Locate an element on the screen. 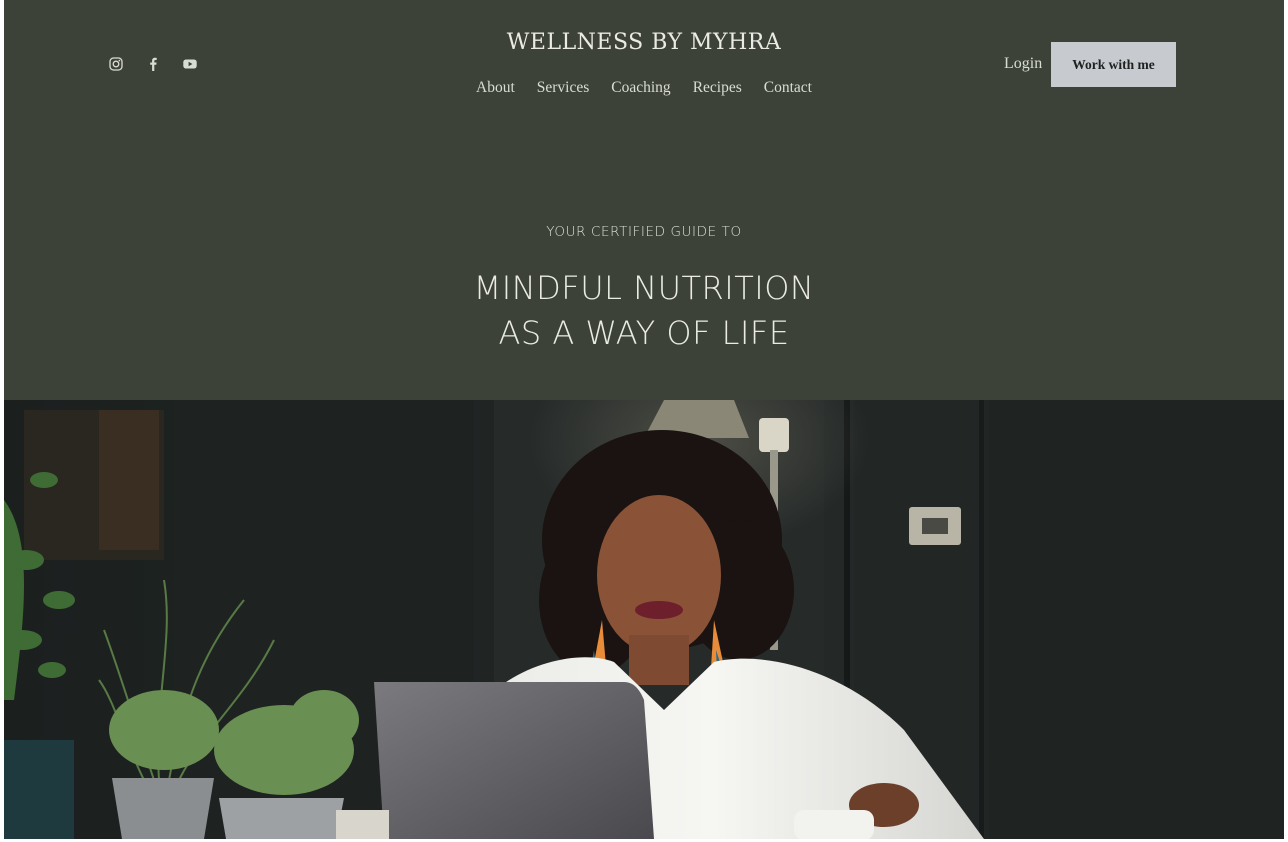  facebook-icon is located at coordinates (153, 64).